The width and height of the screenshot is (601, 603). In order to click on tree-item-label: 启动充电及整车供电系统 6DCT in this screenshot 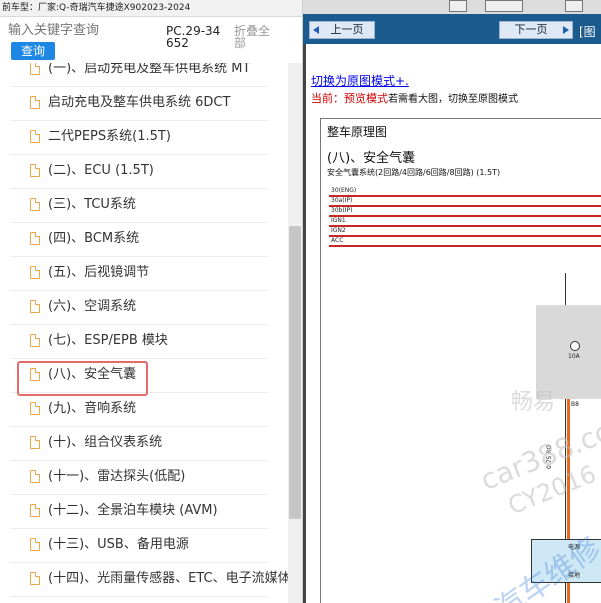, I will do `click(139, 102)`.